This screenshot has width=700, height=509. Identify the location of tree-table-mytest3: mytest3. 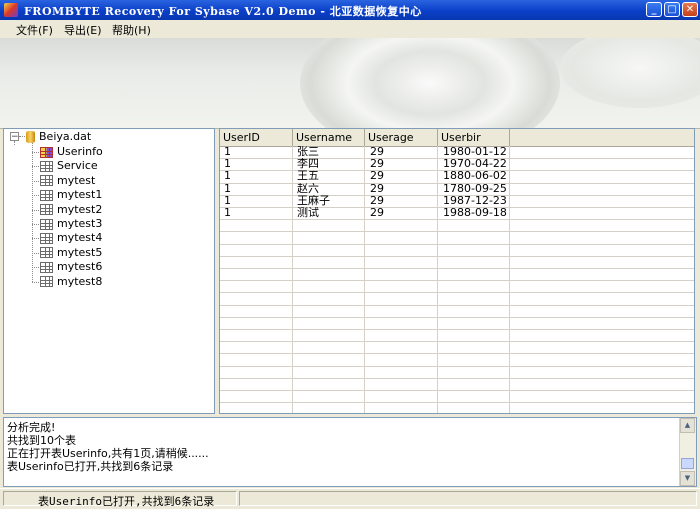
(71, 224).